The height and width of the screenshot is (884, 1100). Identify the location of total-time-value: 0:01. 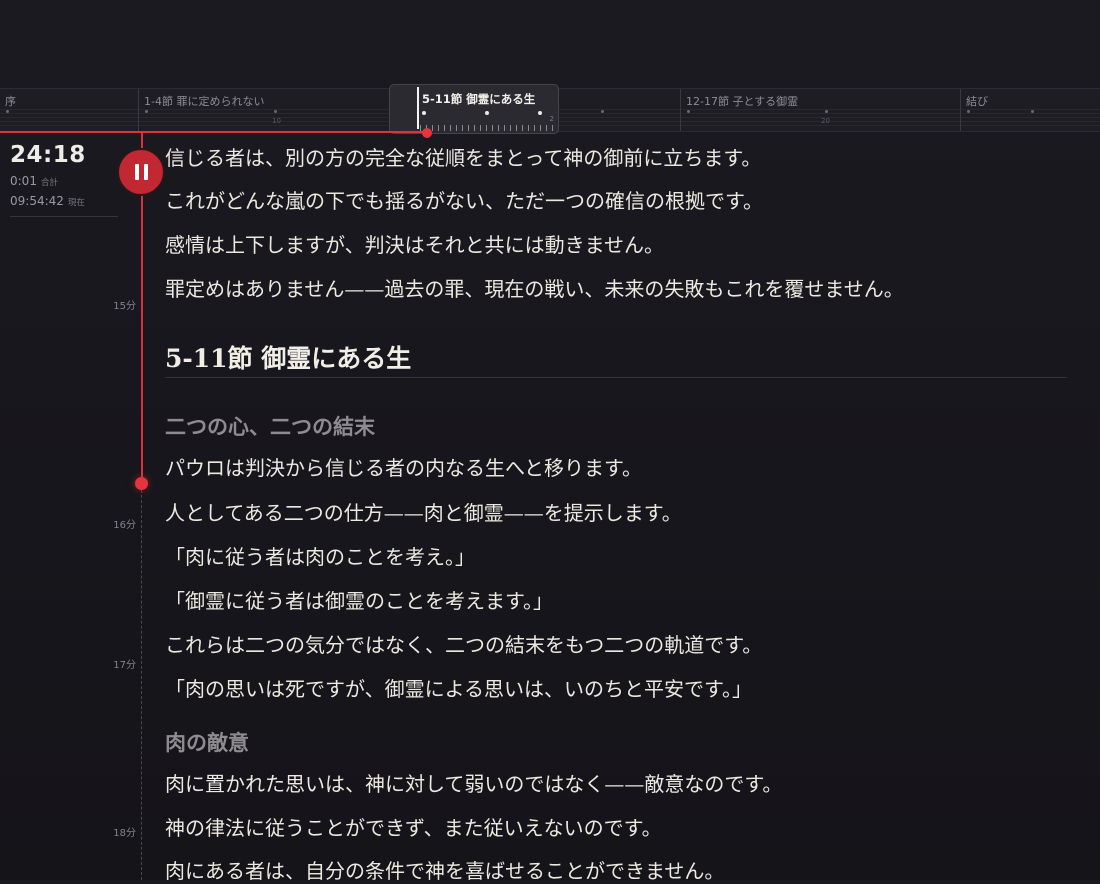
(23, 181).